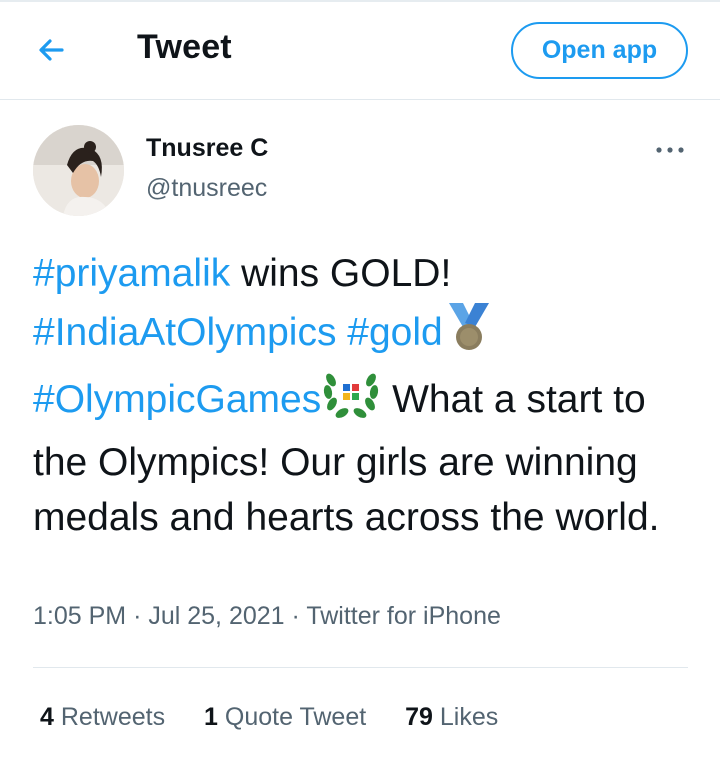 This screenshot has height=762, width=720. I want to click on arrow-left-icon, so click(51, 50).